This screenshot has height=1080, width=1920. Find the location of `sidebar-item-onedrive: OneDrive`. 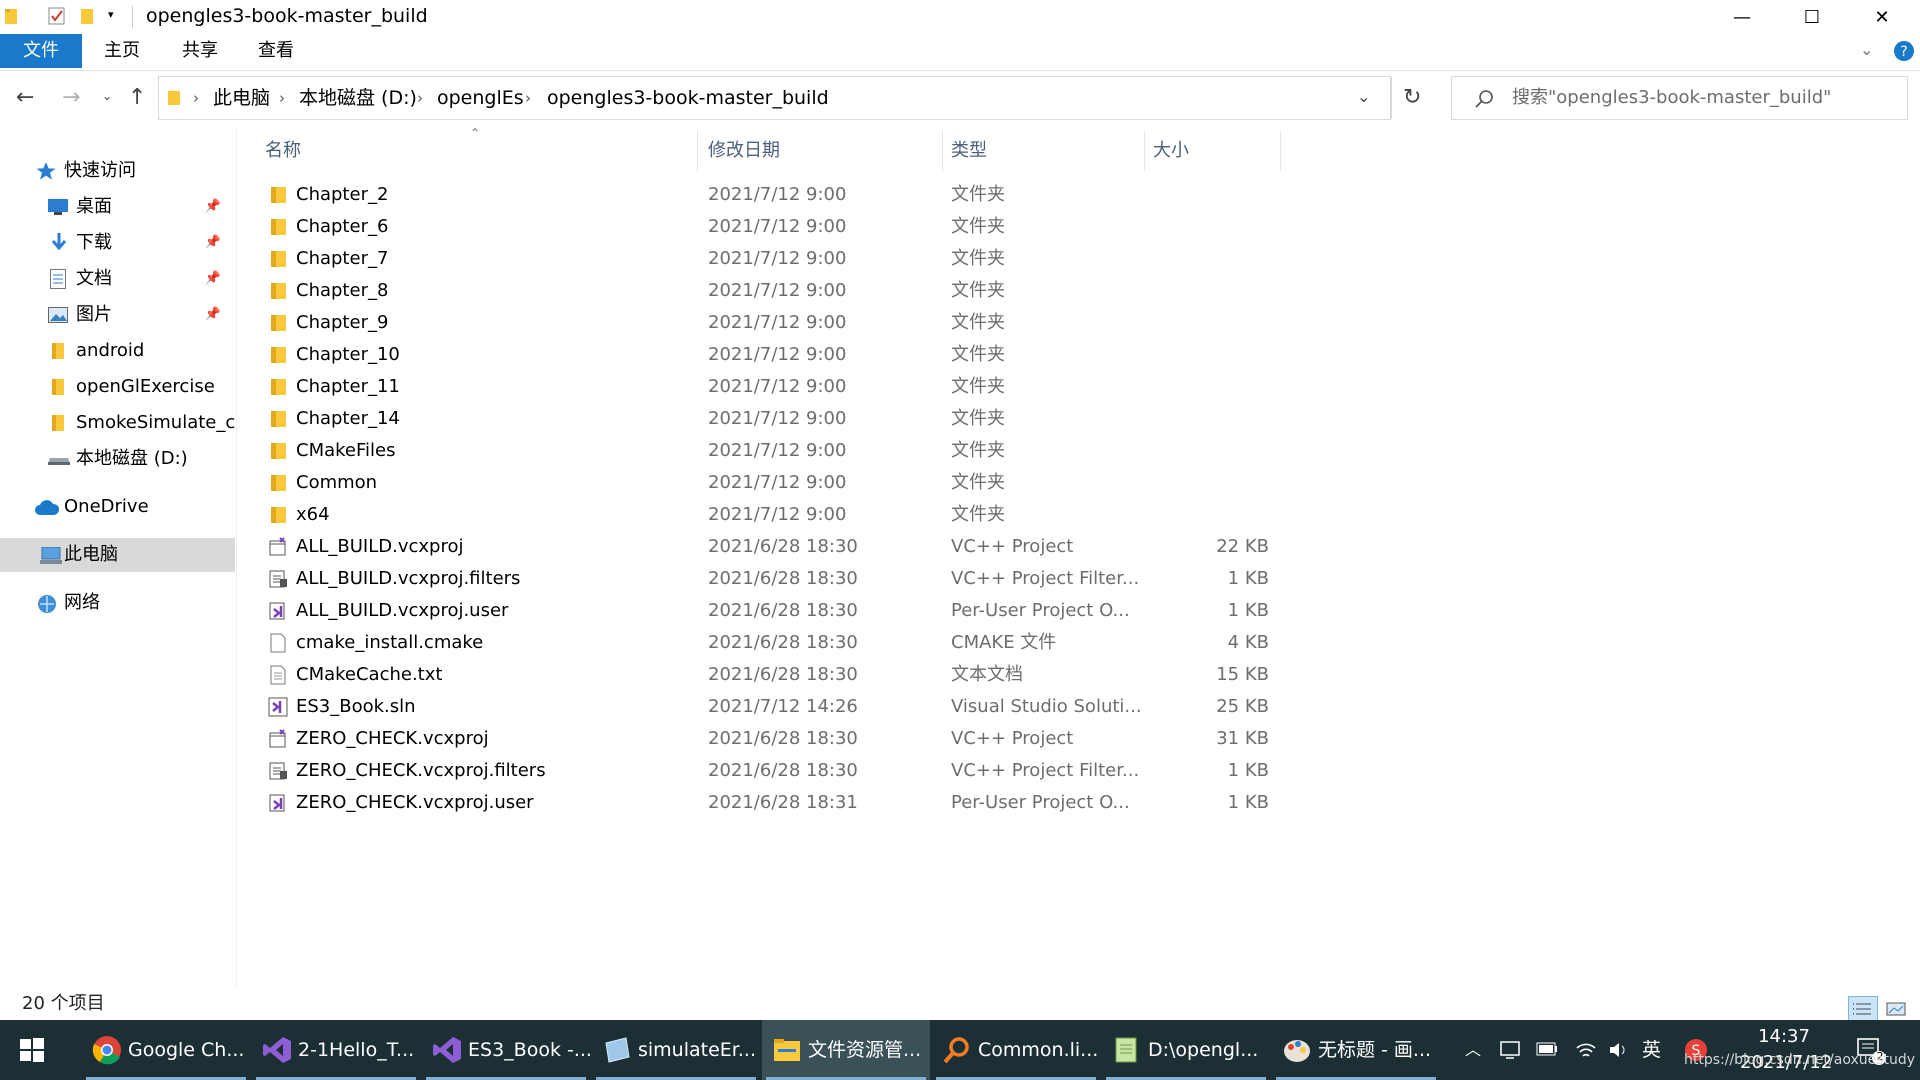

sidebar-item-onedrive: OneDrive is located at coordinates (117, 507).